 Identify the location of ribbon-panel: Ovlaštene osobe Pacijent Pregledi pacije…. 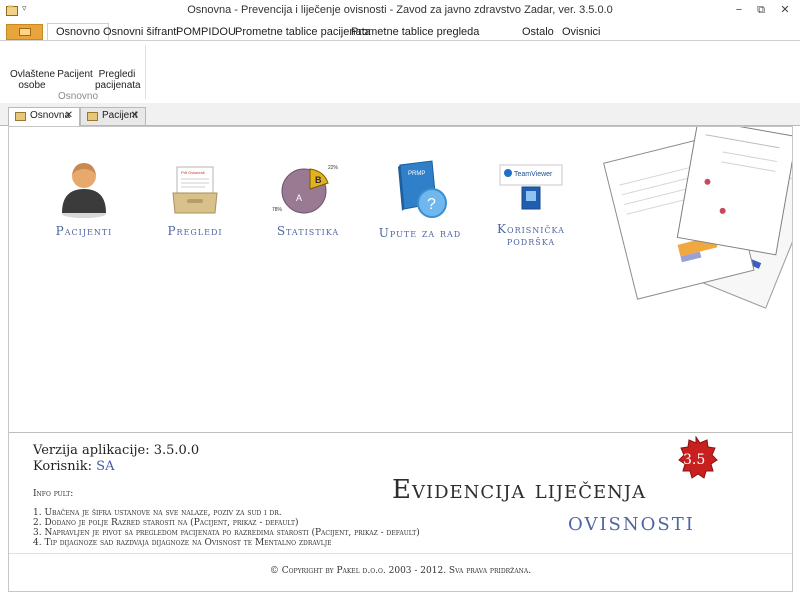
(400, 72).